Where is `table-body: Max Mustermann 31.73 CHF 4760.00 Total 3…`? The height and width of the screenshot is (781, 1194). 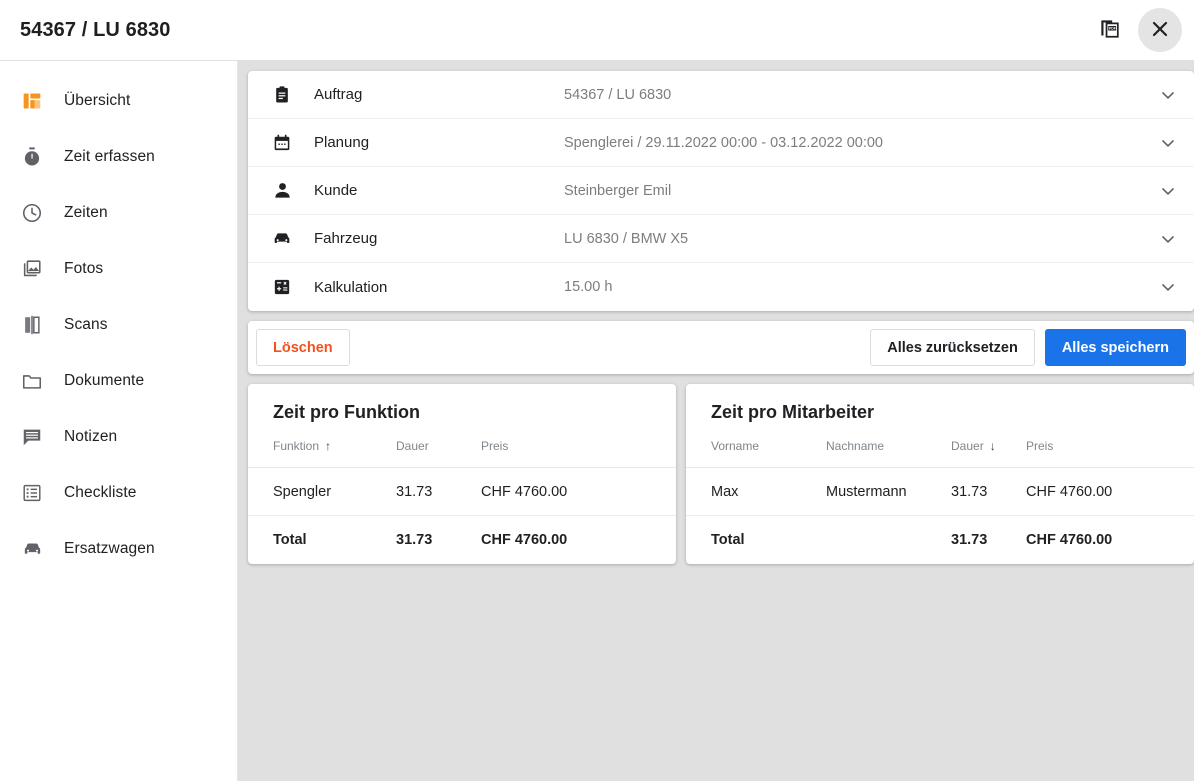
table-body: Max Mustermann 31.73 CHF 4760.00 Total 3… is located at coordinates (940, 515).